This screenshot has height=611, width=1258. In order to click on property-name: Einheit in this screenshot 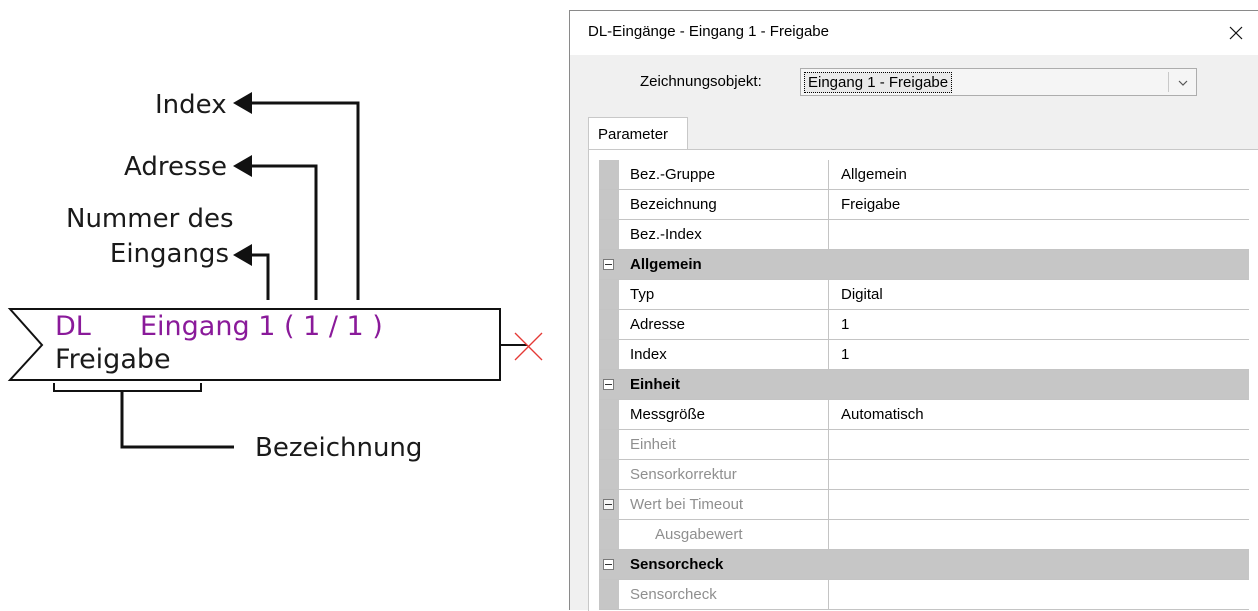, I will do `click(724, 444)`.